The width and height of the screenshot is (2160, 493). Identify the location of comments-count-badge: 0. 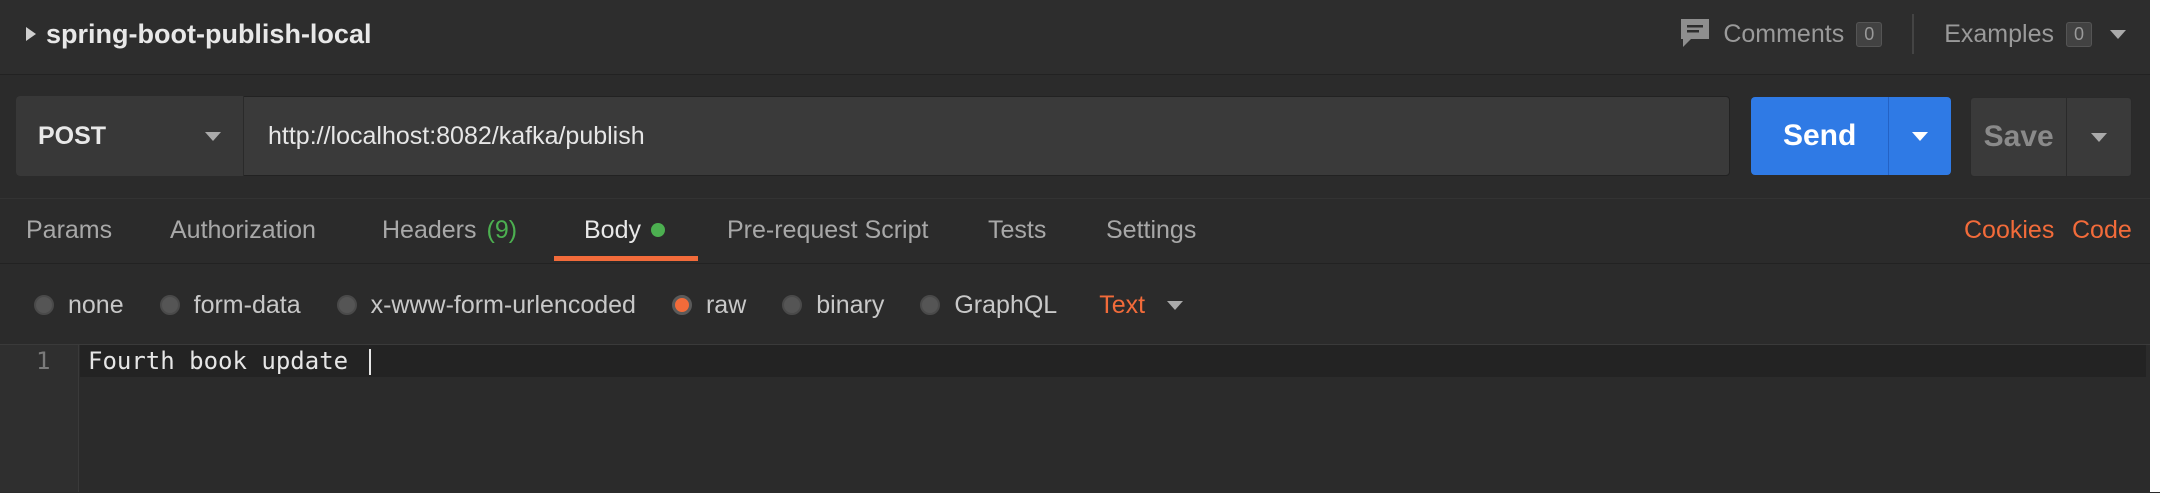
(1869, 34).